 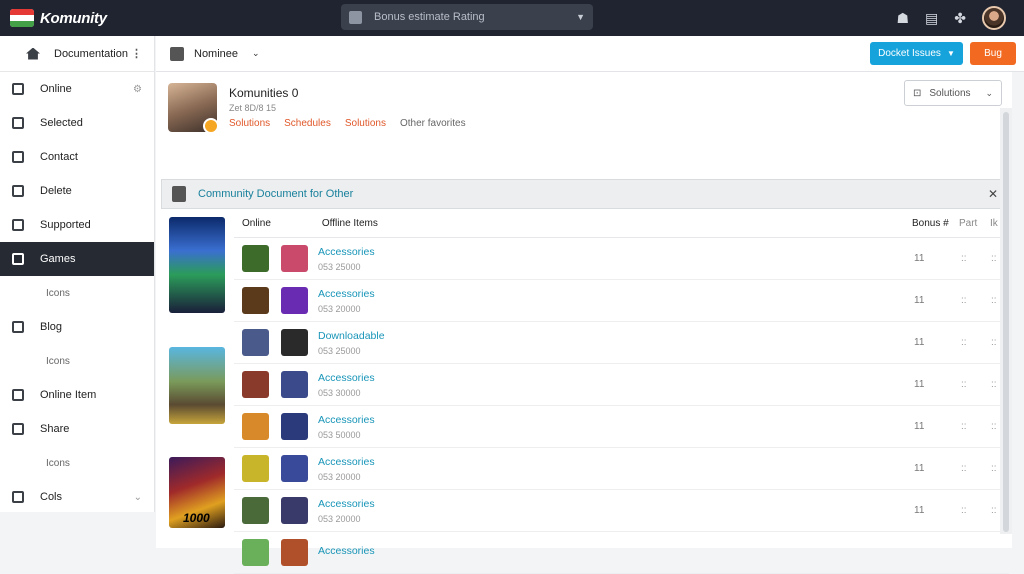 I want to click on sidebar-item-label: Supported, so click(x=65, y=225).